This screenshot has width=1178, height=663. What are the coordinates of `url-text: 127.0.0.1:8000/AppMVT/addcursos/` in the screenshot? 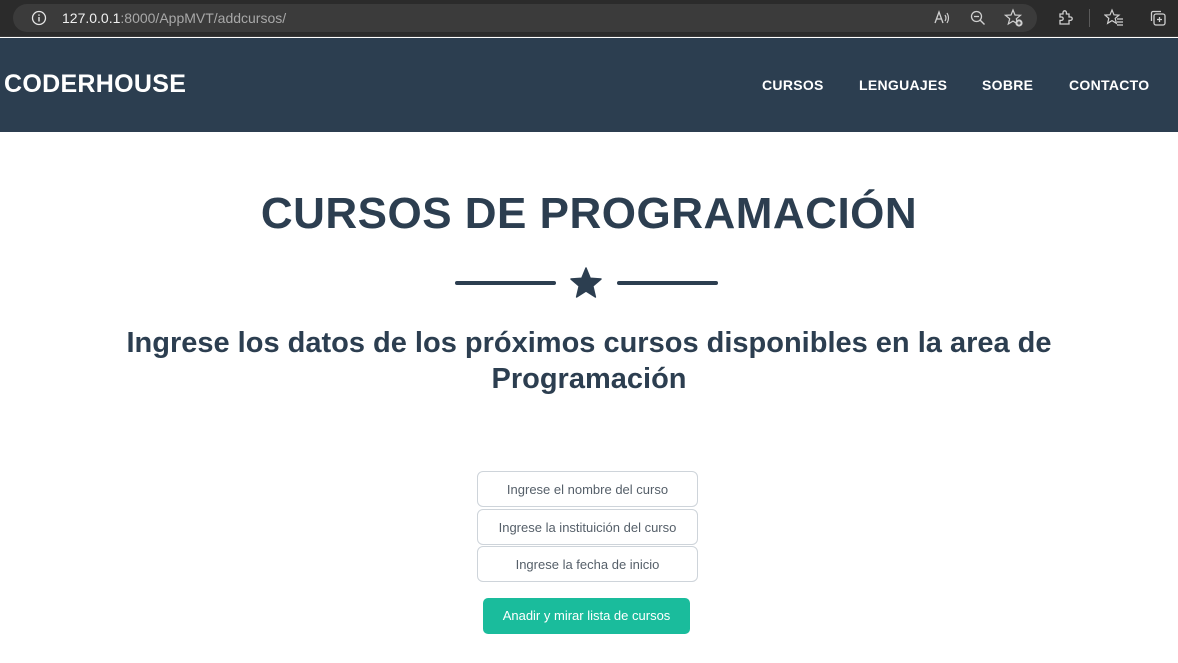 It's located at (174, 18).